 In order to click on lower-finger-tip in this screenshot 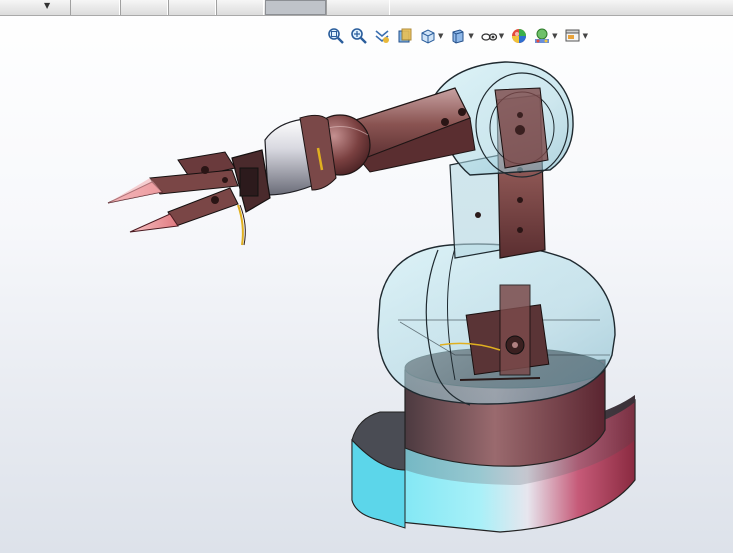, I will do `click(154, 223)`.